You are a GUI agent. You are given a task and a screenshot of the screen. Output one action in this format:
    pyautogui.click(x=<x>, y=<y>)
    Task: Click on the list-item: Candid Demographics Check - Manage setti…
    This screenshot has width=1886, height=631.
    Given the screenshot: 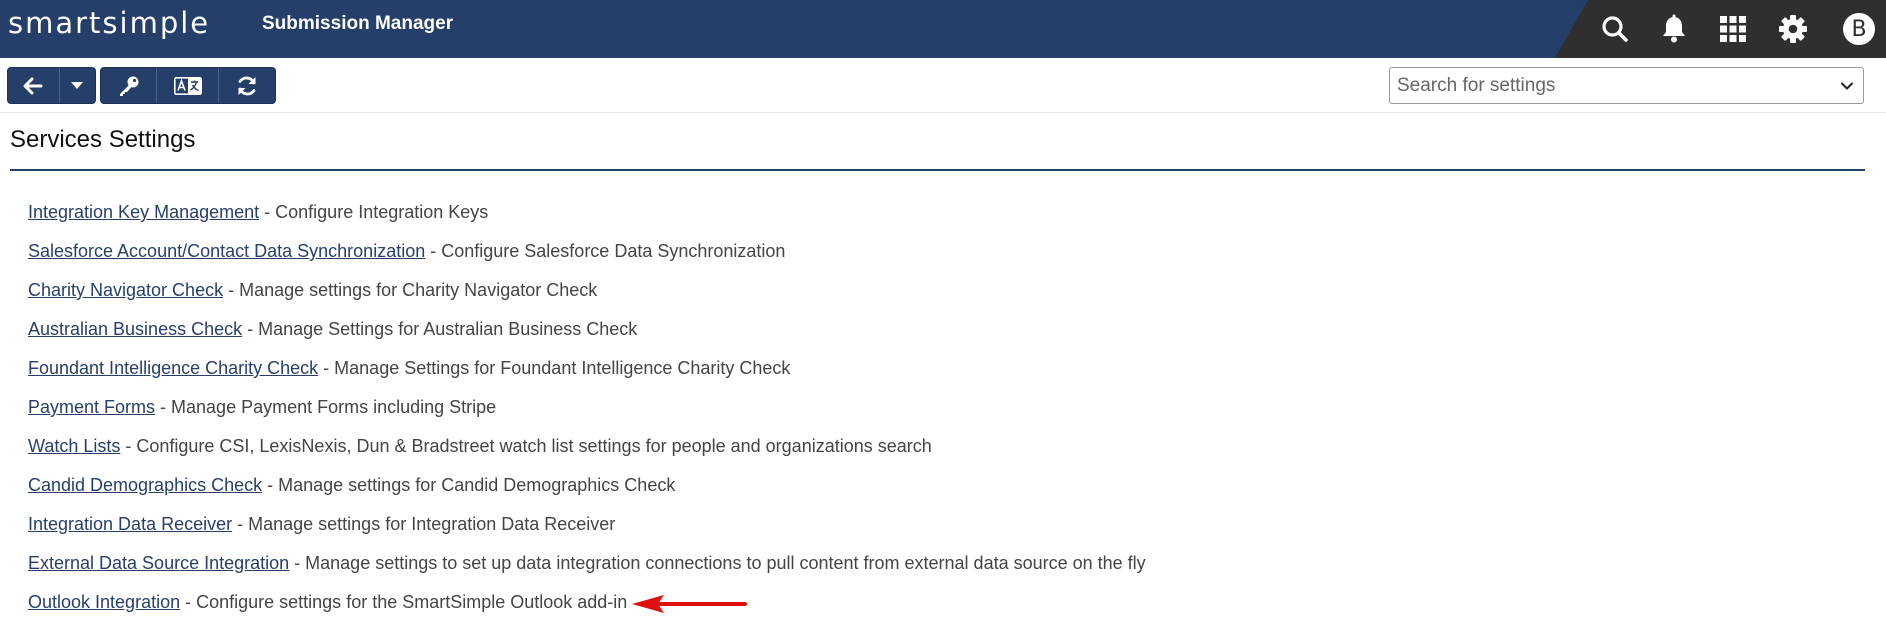 What is the action you would take?
    pyautogui.click(x=587, y=494)
    